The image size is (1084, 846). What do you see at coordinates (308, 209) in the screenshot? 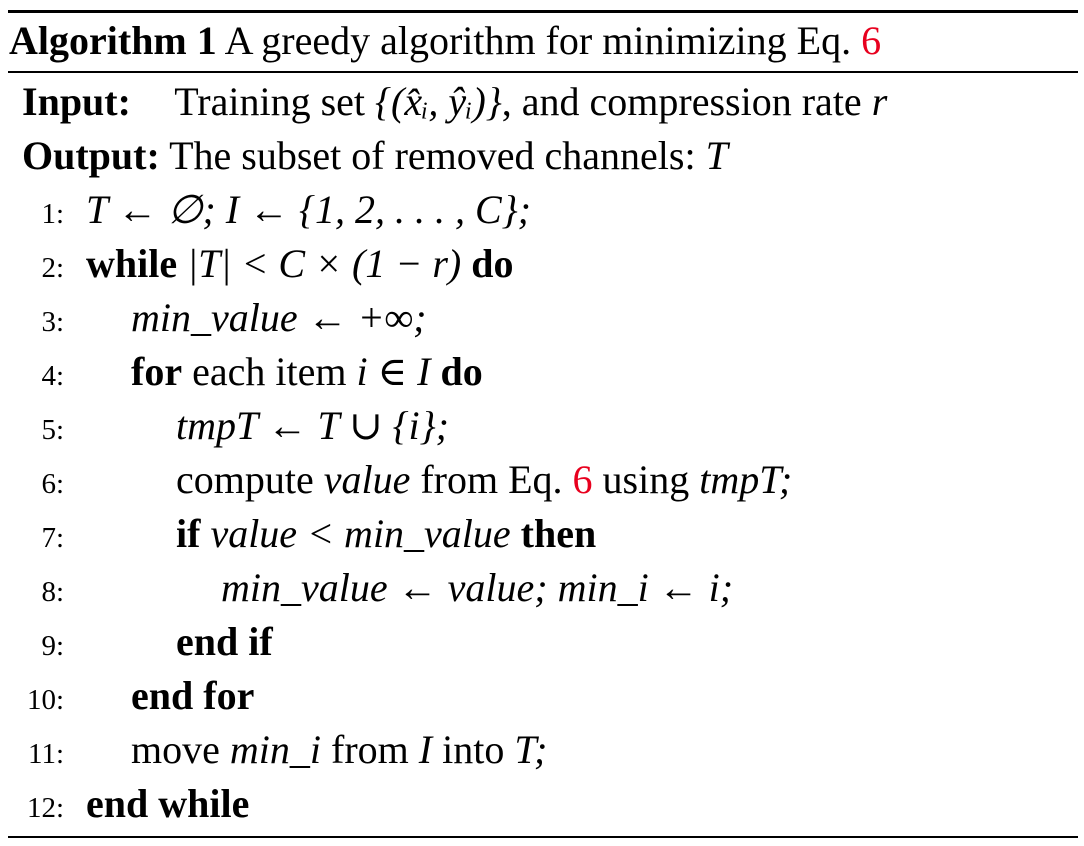
I see `line-expression: T ← ∅; I ← {1, 2, . . . , C};` at bounding box center [308, 209].